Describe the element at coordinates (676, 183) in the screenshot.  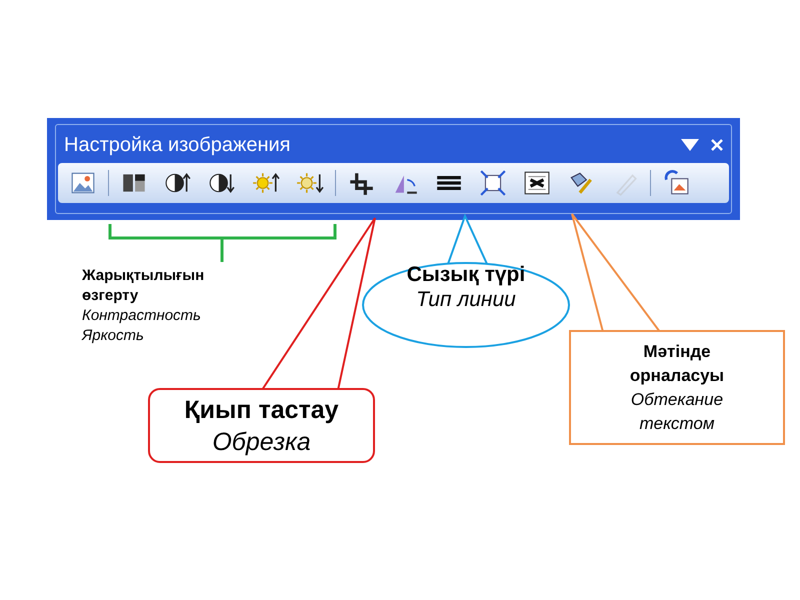
I see `reset-icon` at that location.